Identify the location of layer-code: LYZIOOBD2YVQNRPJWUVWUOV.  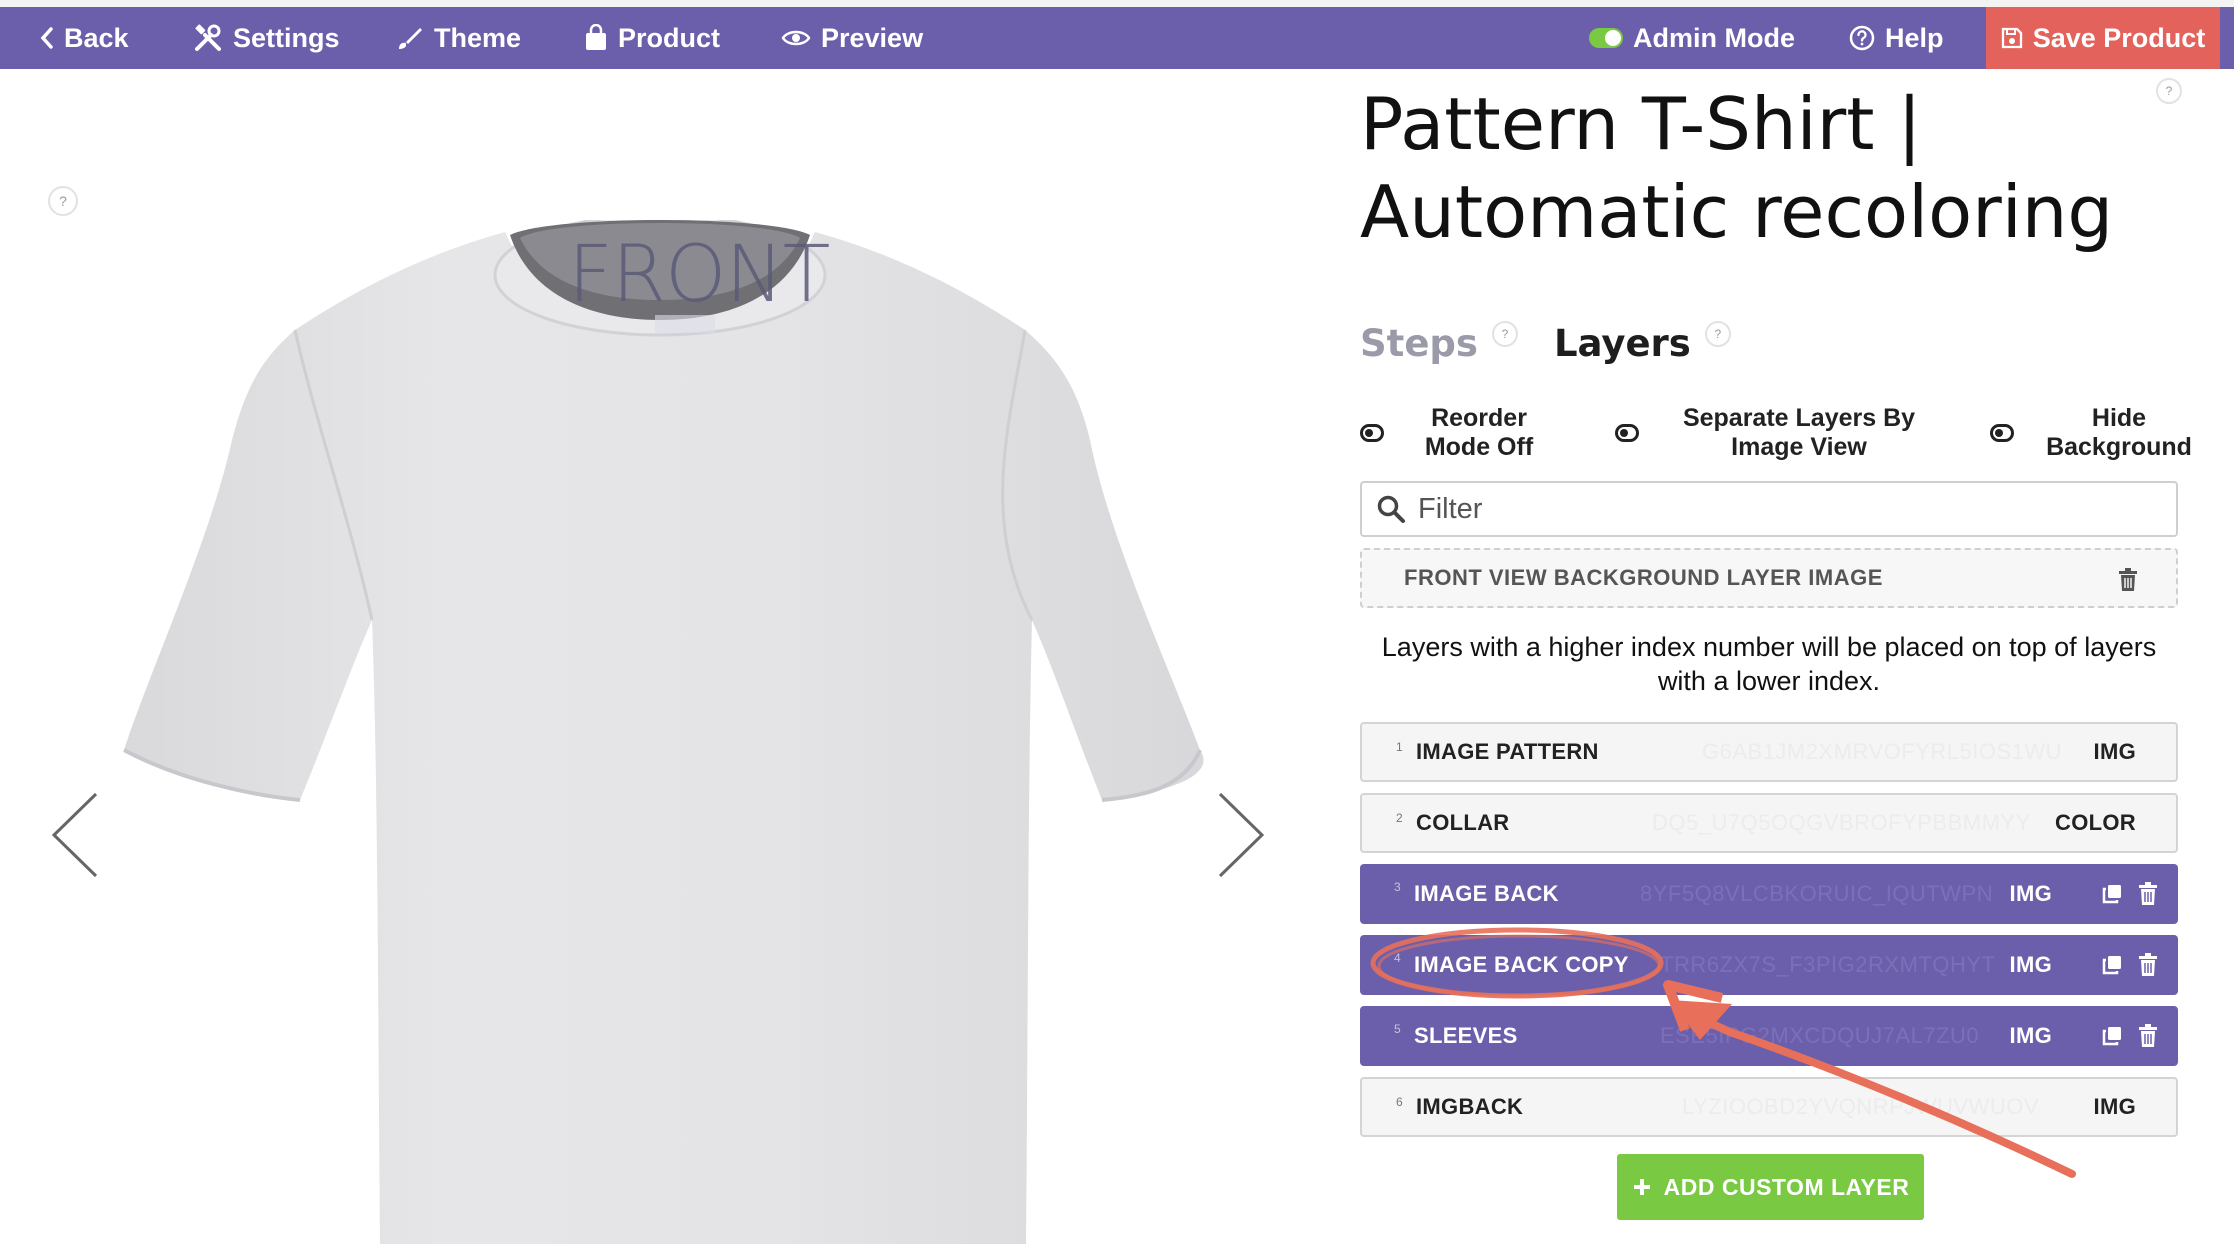
(1861, 1106).